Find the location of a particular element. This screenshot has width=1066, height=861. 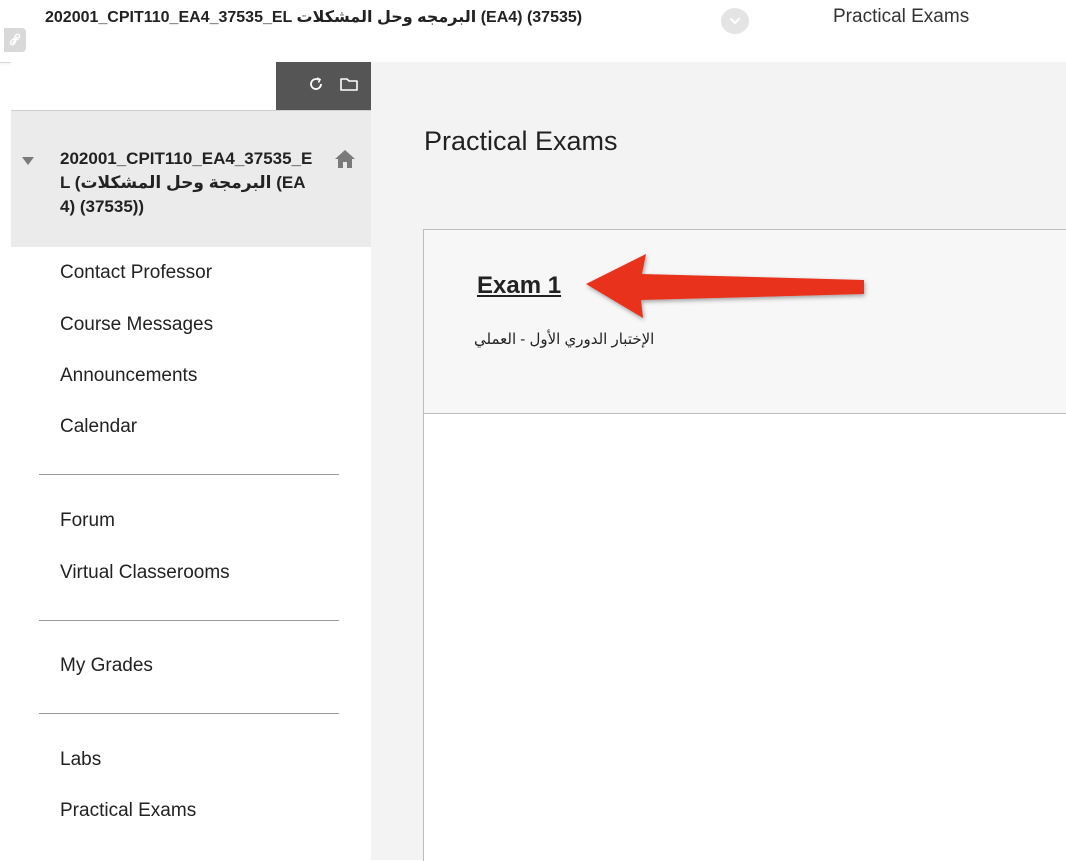

caret-down-icon is located at coordinates (28, 162).